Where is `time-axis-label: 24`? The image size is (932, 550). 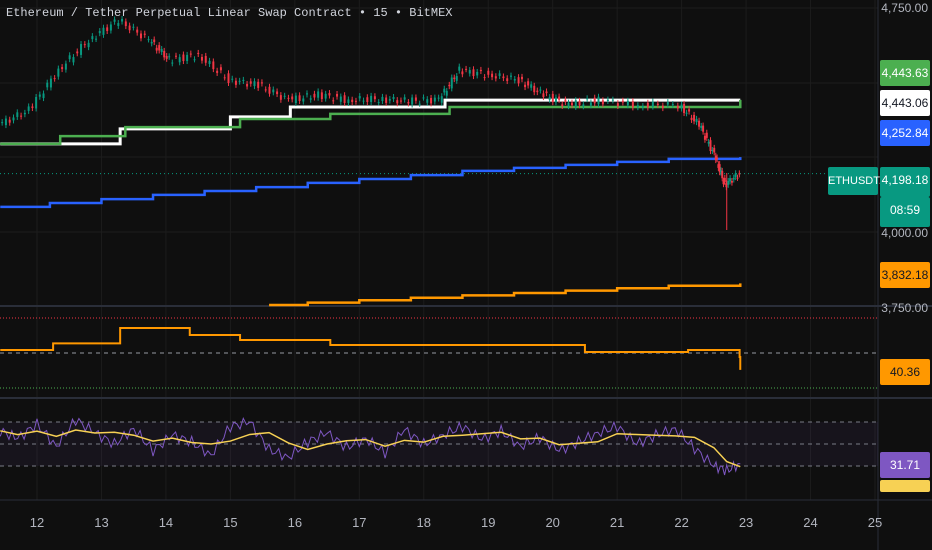
time-axis-label: 24 is located at coordinates (810, 522).